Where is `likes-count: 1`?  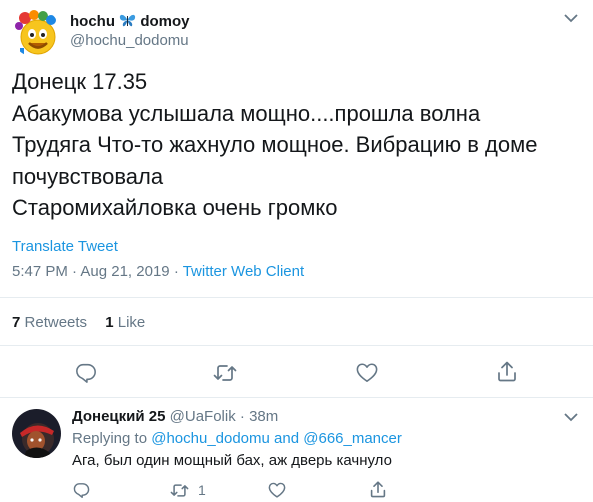 likes-count: 1 is located at coordinates (109, 322).